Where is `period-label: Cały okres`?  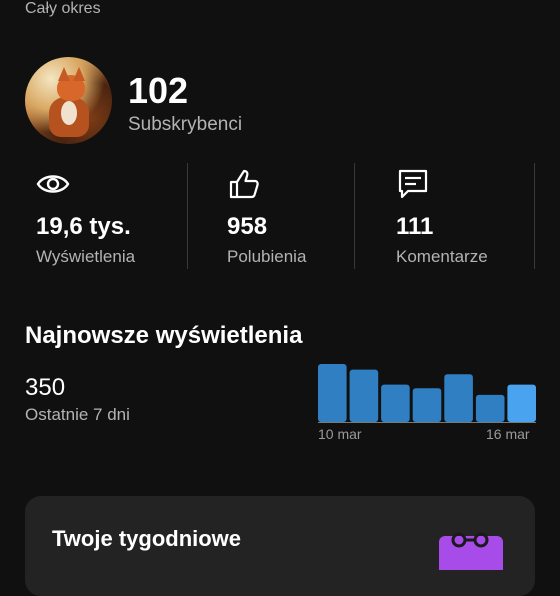
period-label: Cały okres is located at coordinates (63, 9).